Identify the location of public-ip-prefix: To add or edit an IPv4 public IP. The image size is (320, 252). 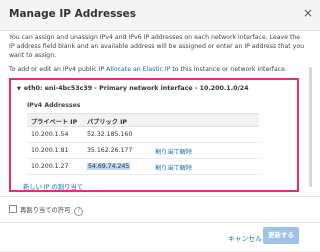
(58, 69).